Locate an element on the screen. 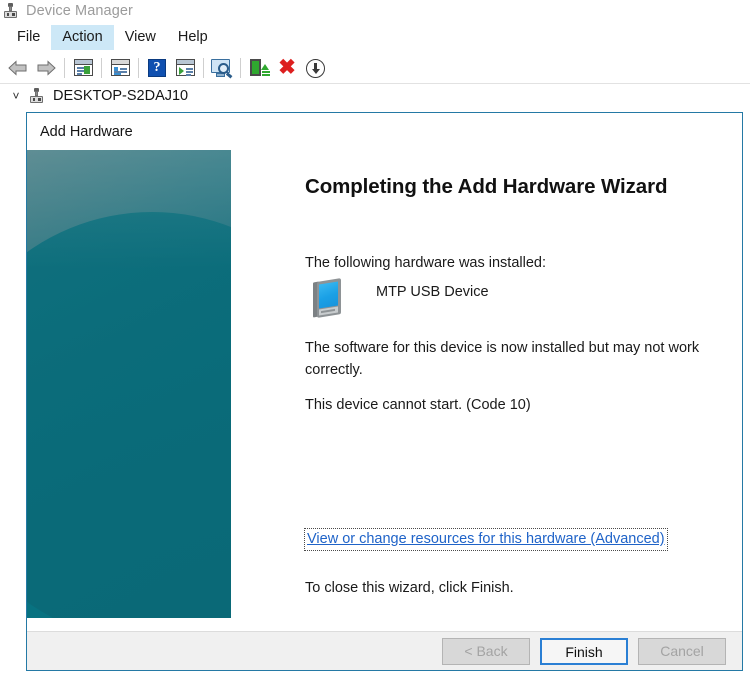 The height and width of the screenshot is (679, 750). toolbar: ? ✖ is located at coordinates (375, 68).